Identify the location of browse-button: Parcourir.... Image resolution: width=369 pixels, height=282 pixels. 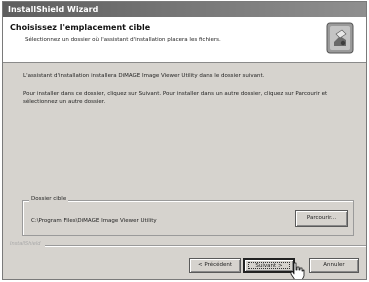
(321, 218).